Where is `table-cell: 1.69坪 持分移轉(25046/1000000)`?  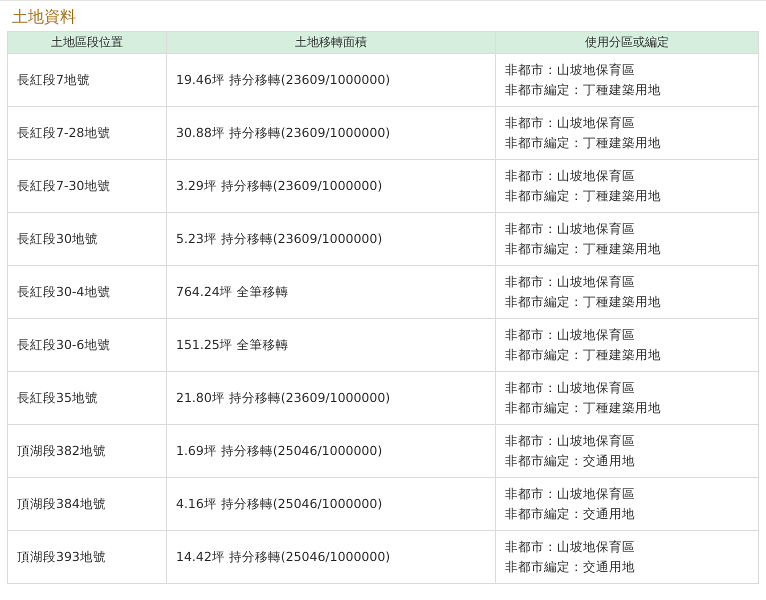 table-cell: 1.69坪 持分移轉(25046/1000000) is located at coordinates (331, 451).